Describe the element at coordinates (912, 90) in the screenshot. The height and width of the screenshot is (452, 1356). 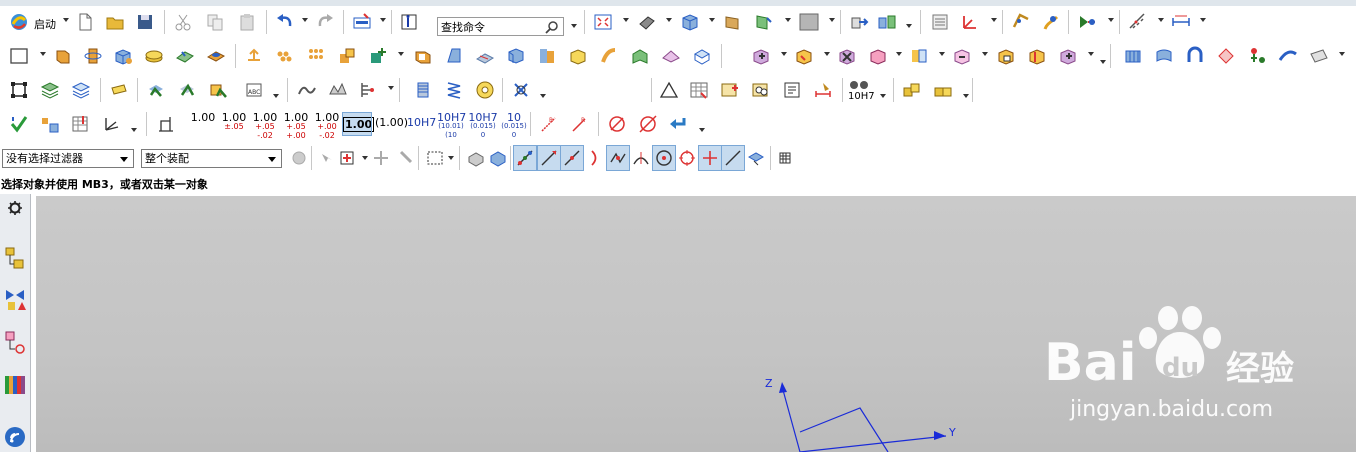
I see `reuse-library-icon` at that location.